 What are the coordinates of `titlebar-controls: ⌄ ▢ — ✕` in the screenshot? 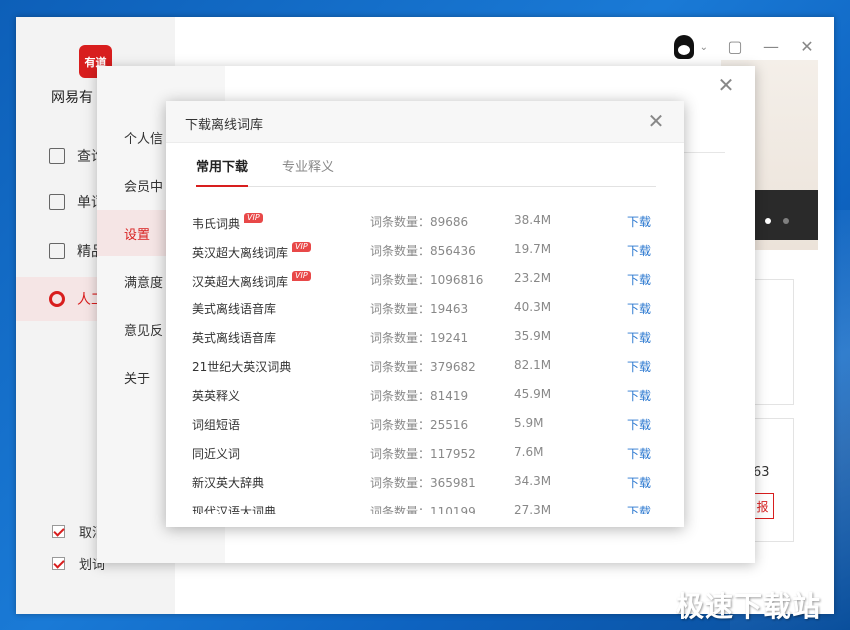 It's located at (744, 47).